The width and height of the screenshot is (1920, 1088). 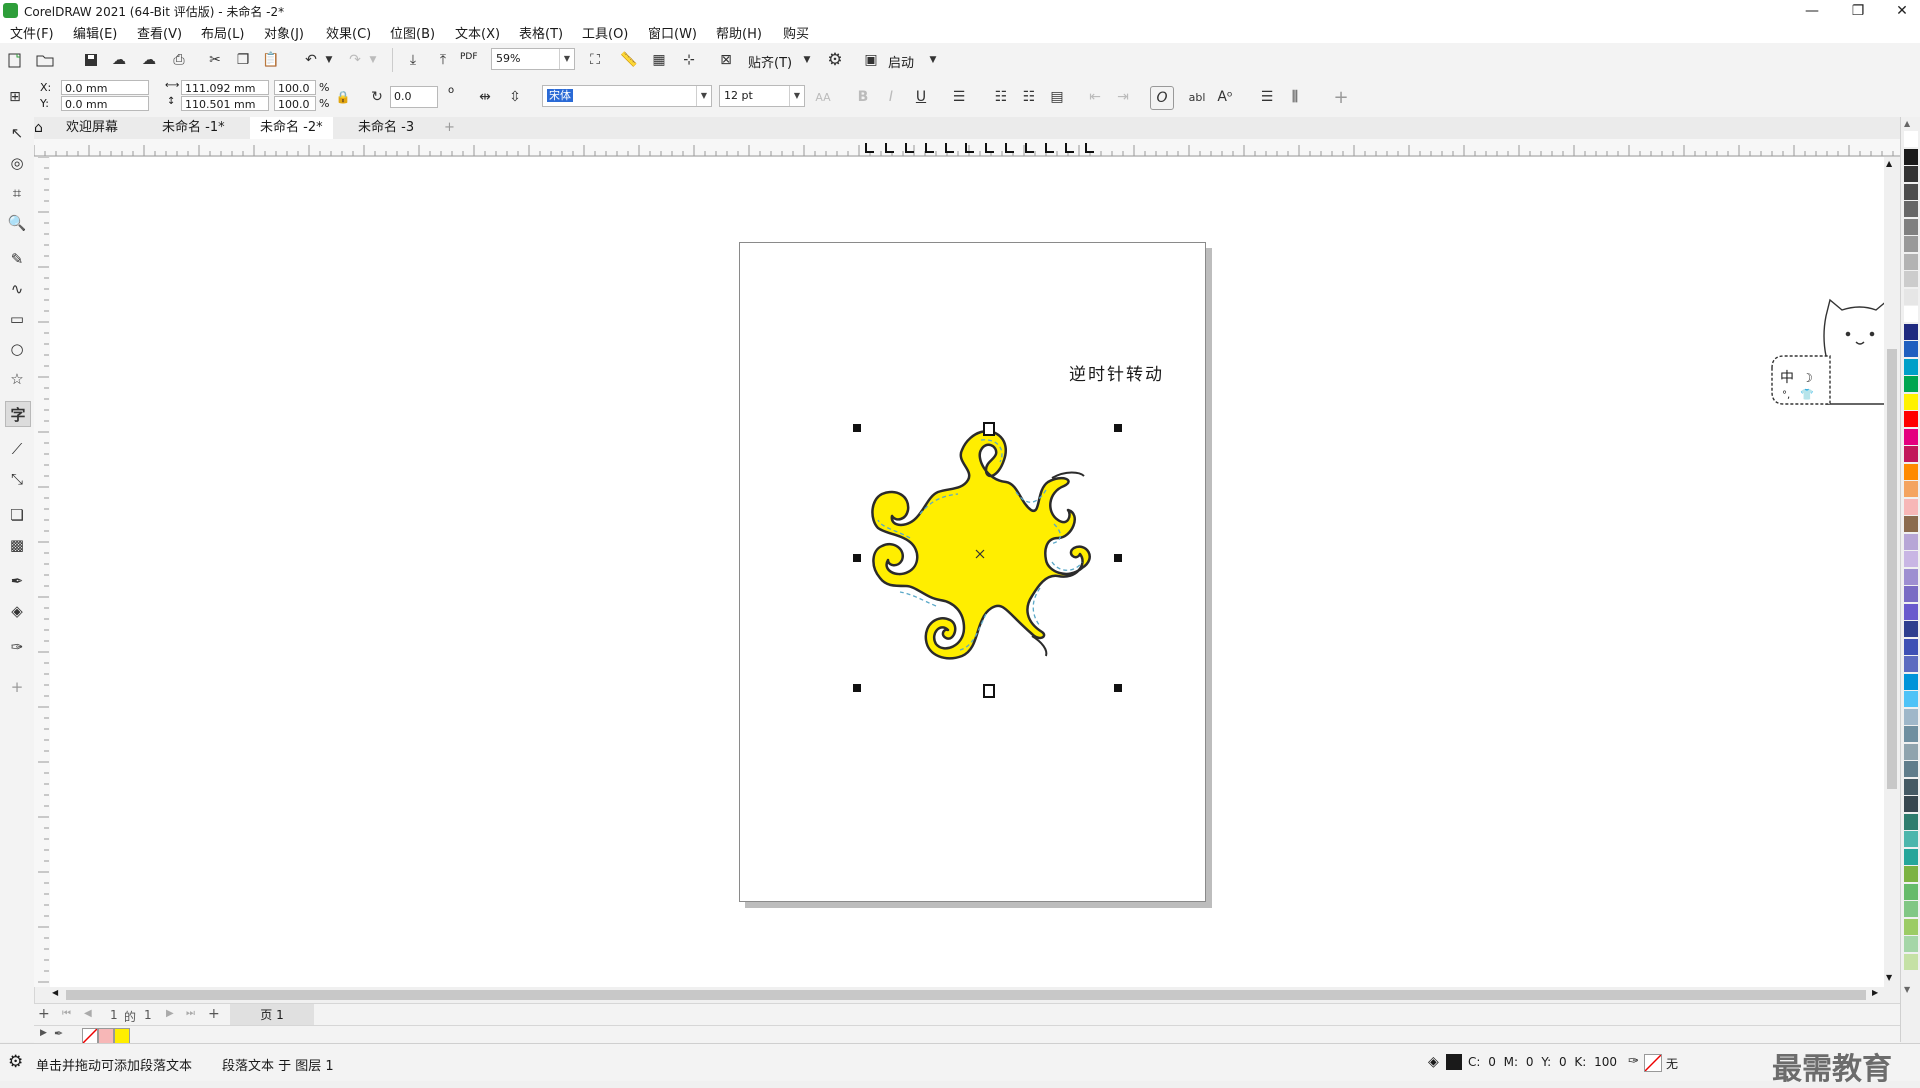 What do you see at coordinates (857, 558) in the screenshot?
I see `selection-handle-middle-left` at bounding box center [857, 558].